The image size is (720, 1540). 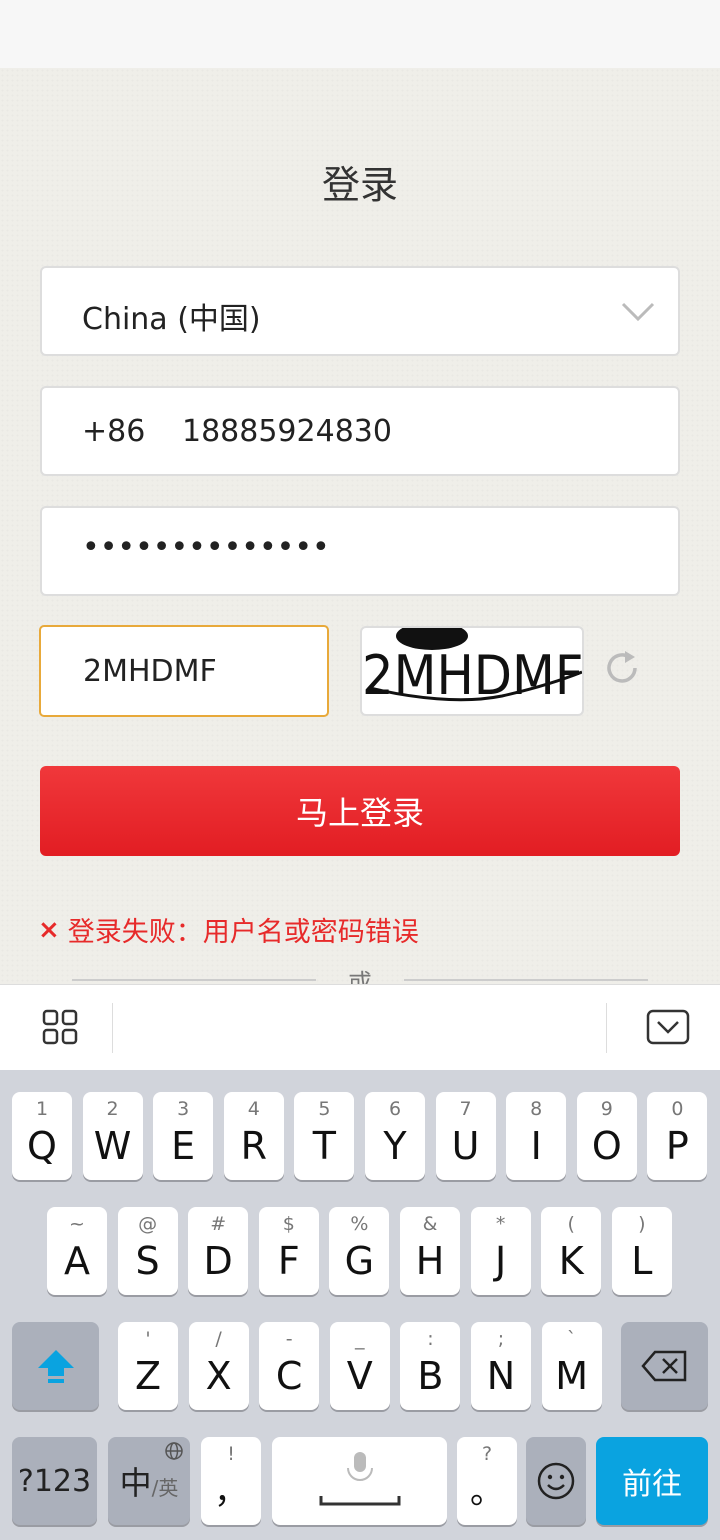 What do you see at coordinates (60, 1027) in the screenshot?
I see `grid-icon` at bounding box center [60, 1027].